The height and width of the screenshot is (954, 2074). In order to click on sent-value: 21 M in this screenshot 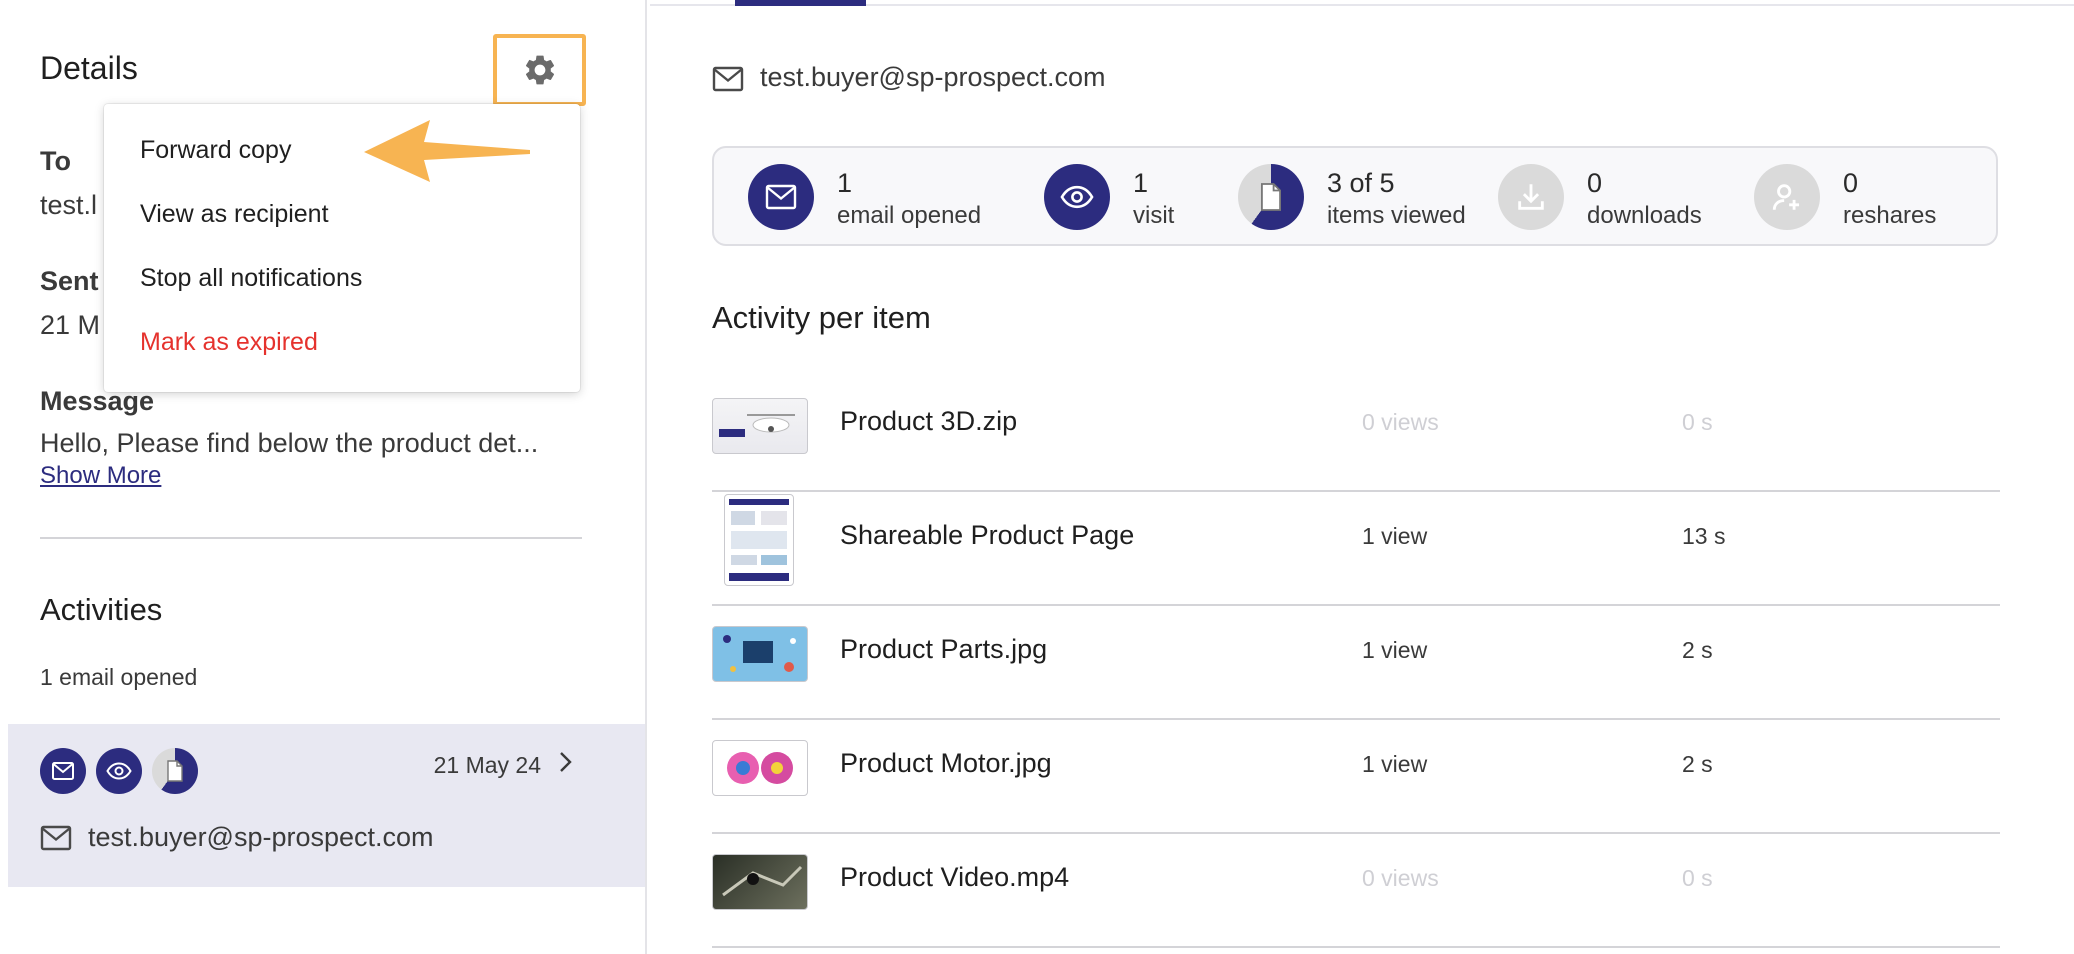, I will do `click(70, 325)`.